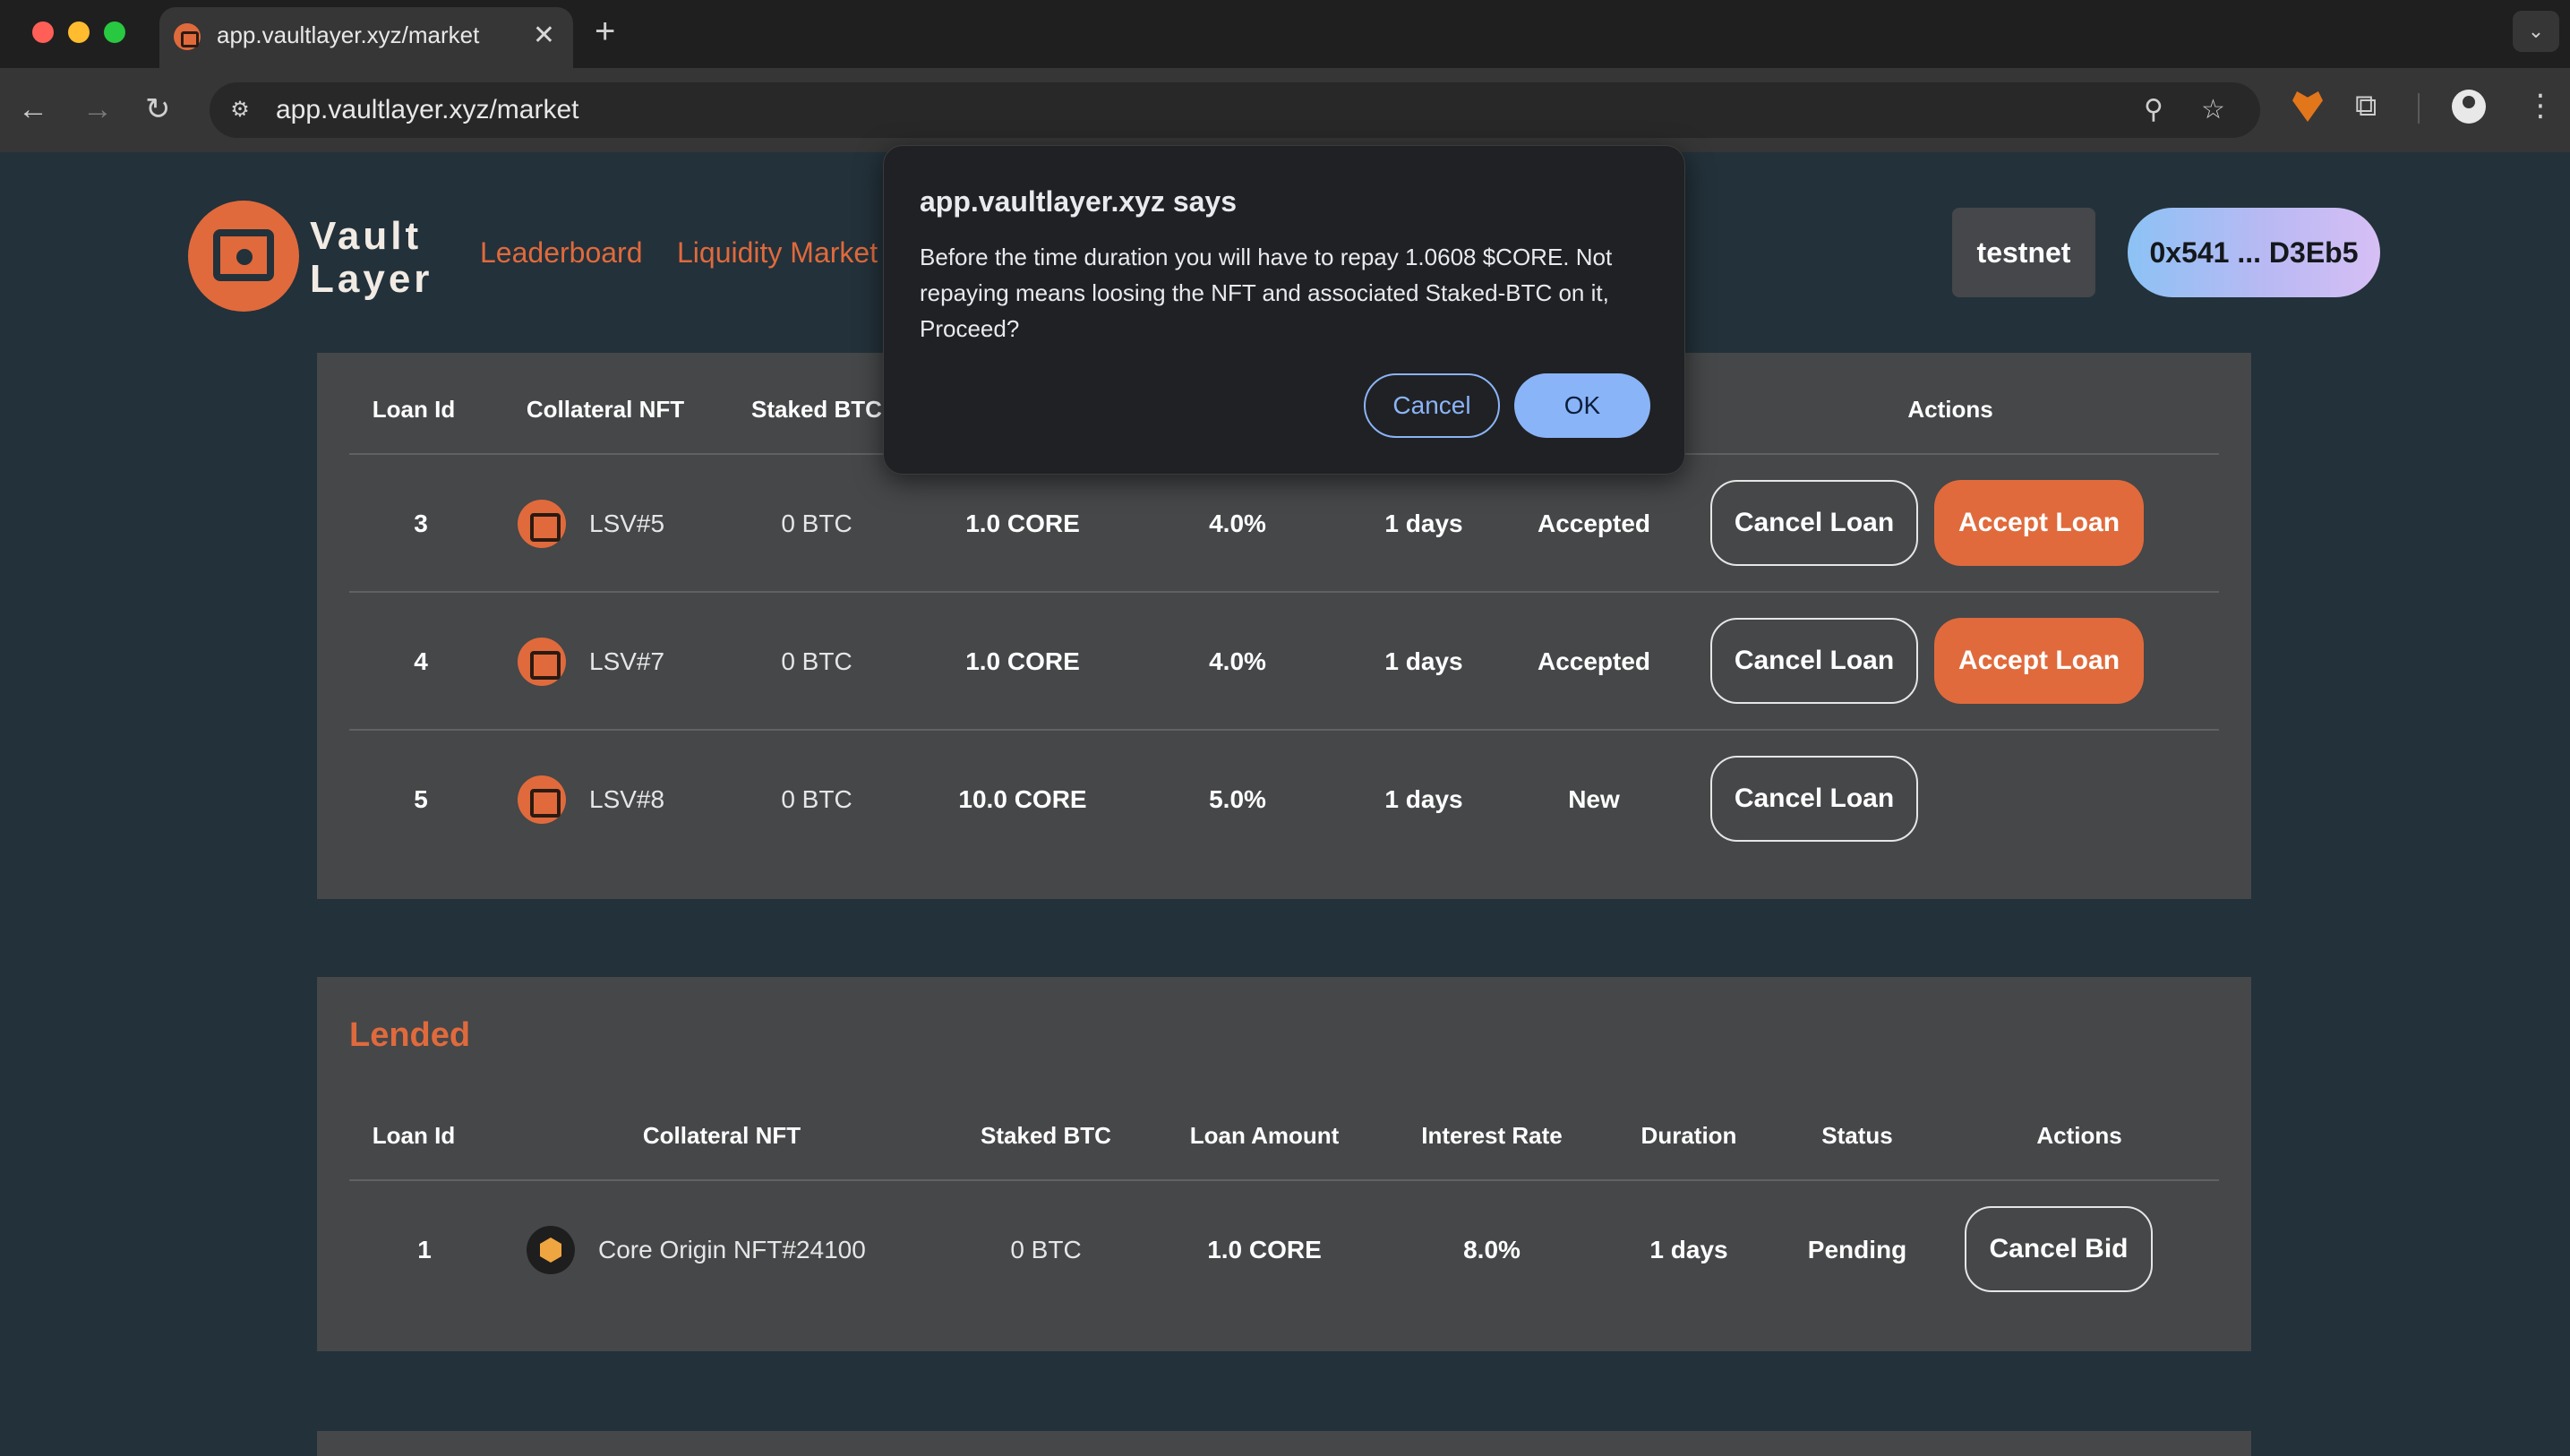  What do you see at coordinates (410, 1035) in the screenshot?
I see `lended-title: Lended` at bounding box center [410, 1035].